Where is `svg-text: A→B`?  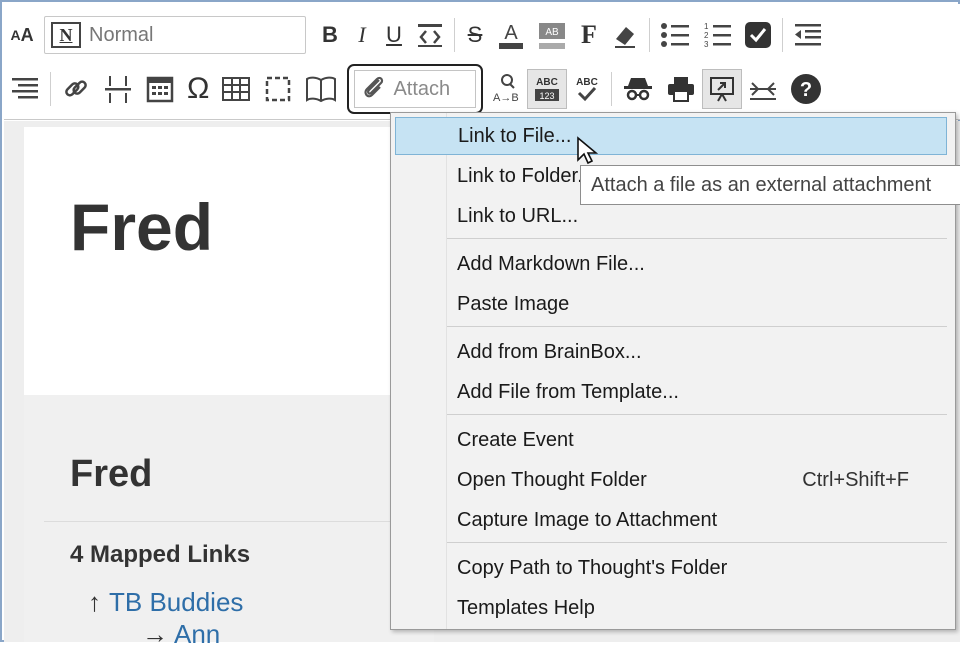 svg-text: A→B is located at coordinates (506, 98).